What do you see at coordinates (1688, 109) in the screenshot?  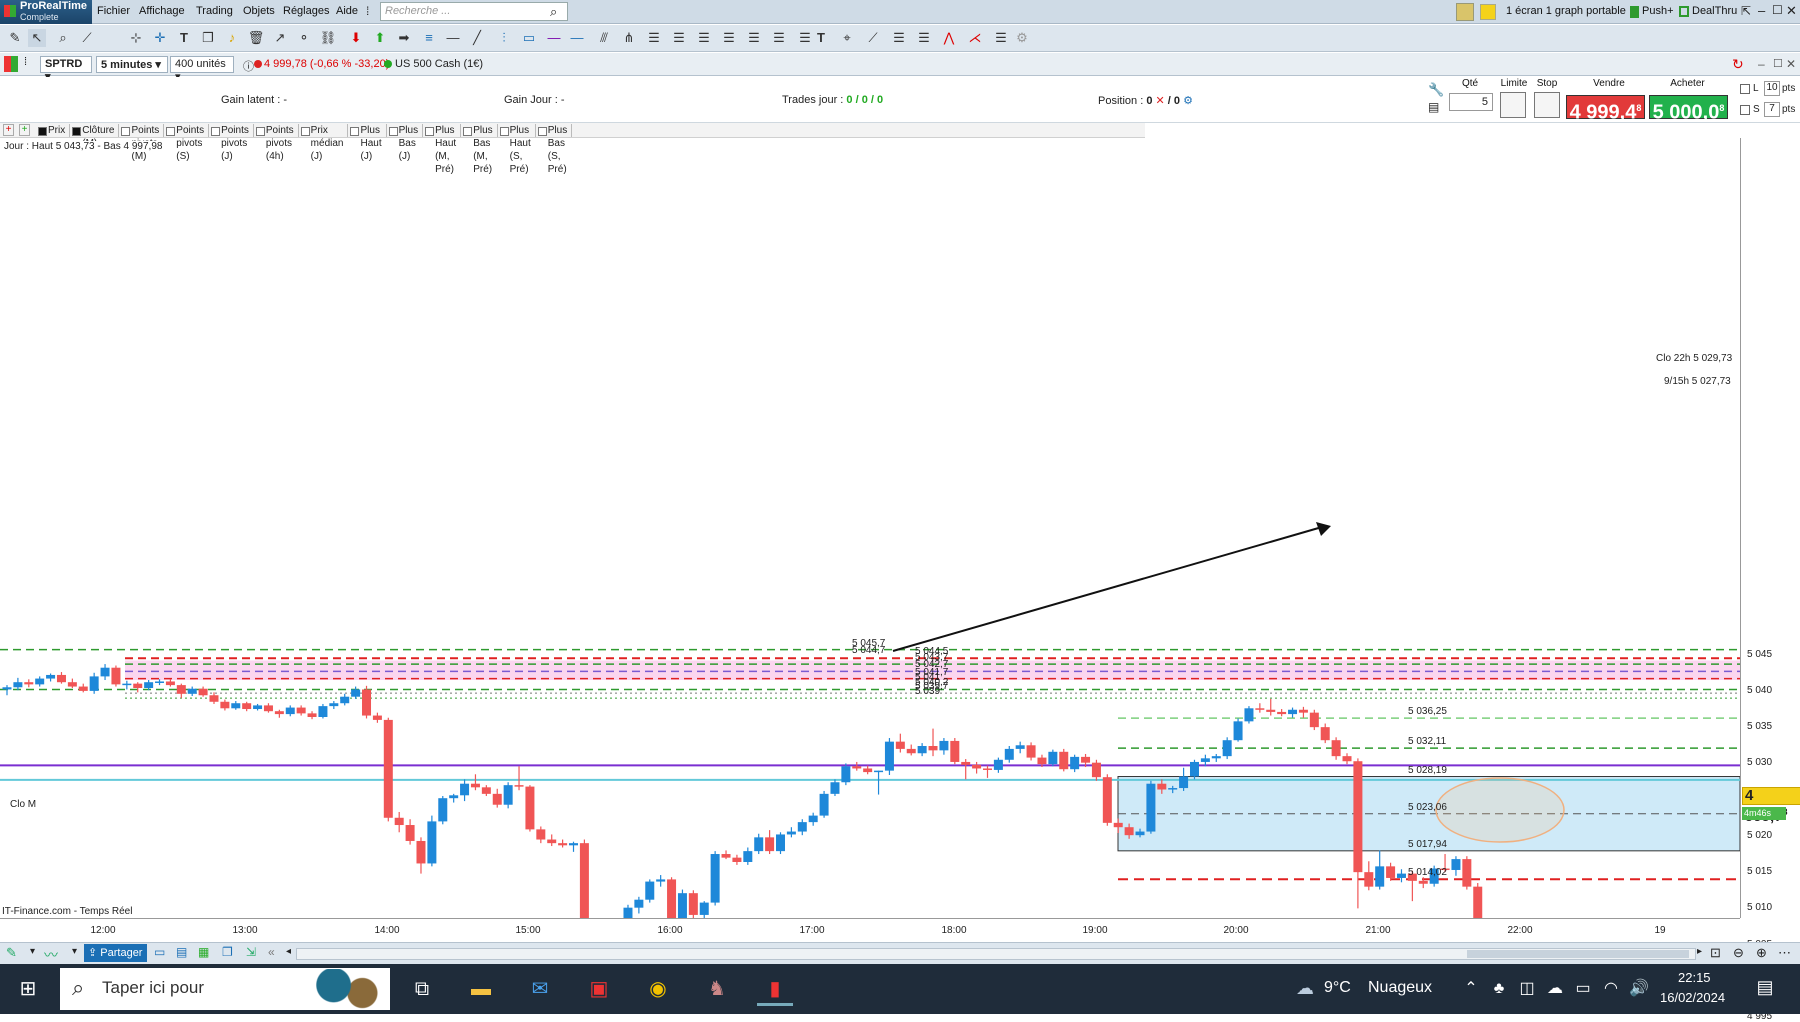 I see `buy-button: 5 000,08` at bounding box center [1688, 109].